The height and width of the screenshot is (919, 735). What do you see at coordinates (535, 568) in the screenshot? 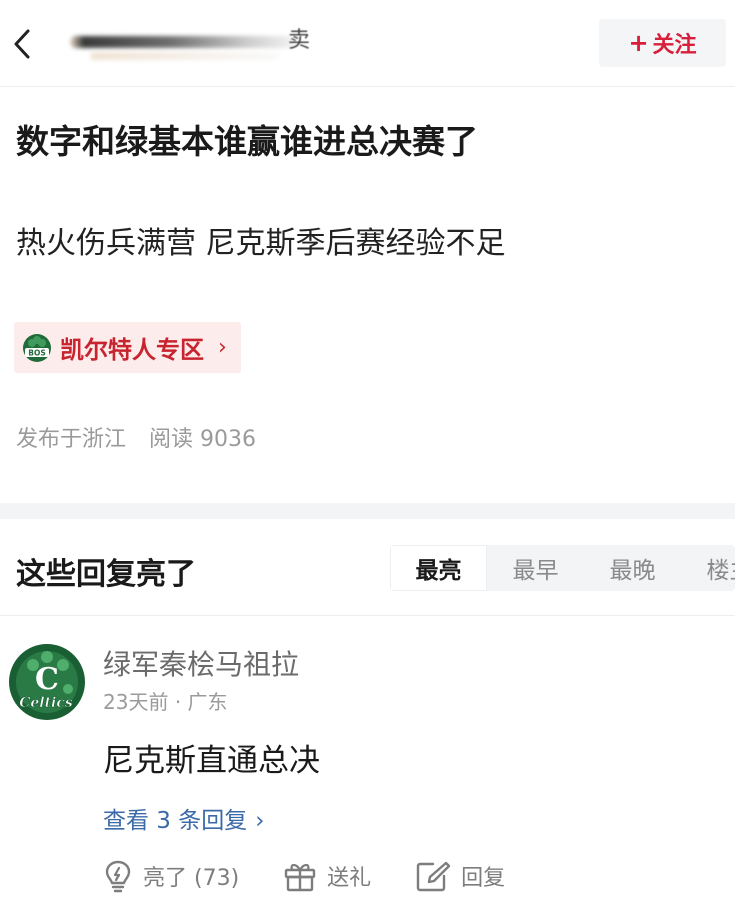
I see `sort-tab-earliest: 最早` at bounding box center [535, 568].